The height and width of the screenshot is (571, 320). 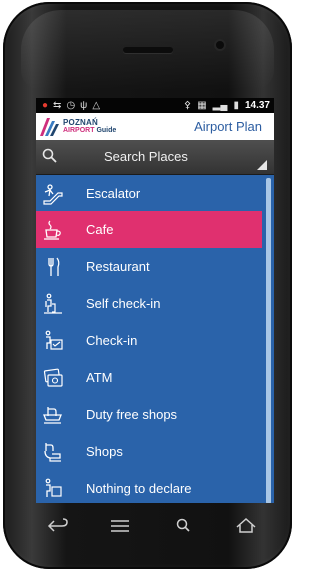 I want to click on list-item-cafe: Cafe, so click(x=149, y=229).